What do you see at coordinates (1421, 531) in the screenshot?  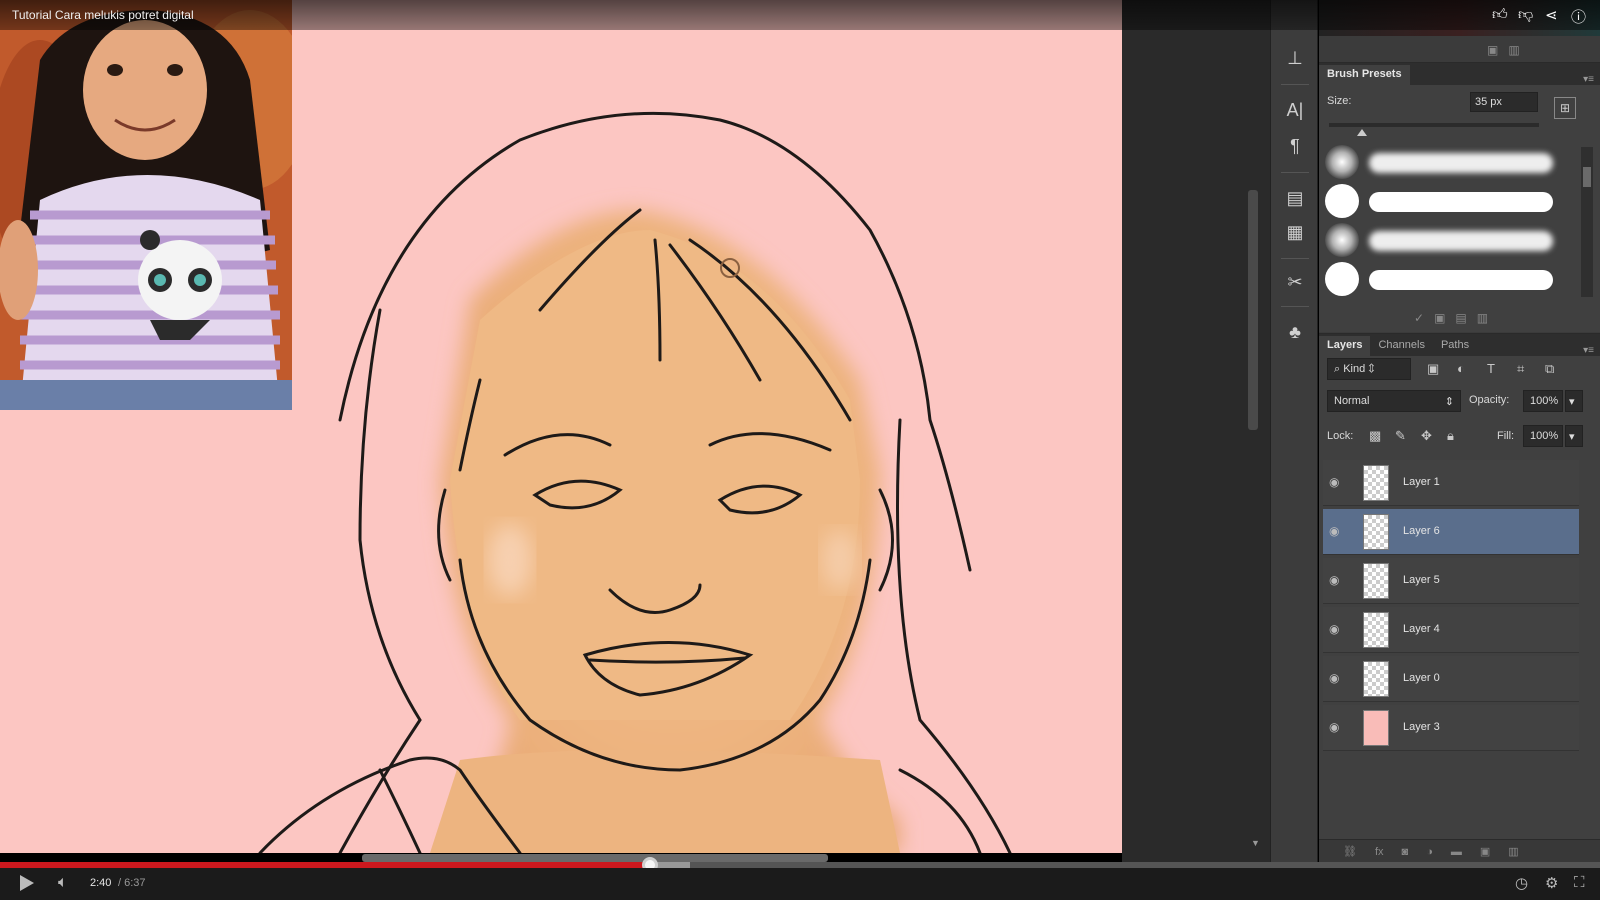 I see `layer-name: Layer 6` at bounding box center [1421, 531].